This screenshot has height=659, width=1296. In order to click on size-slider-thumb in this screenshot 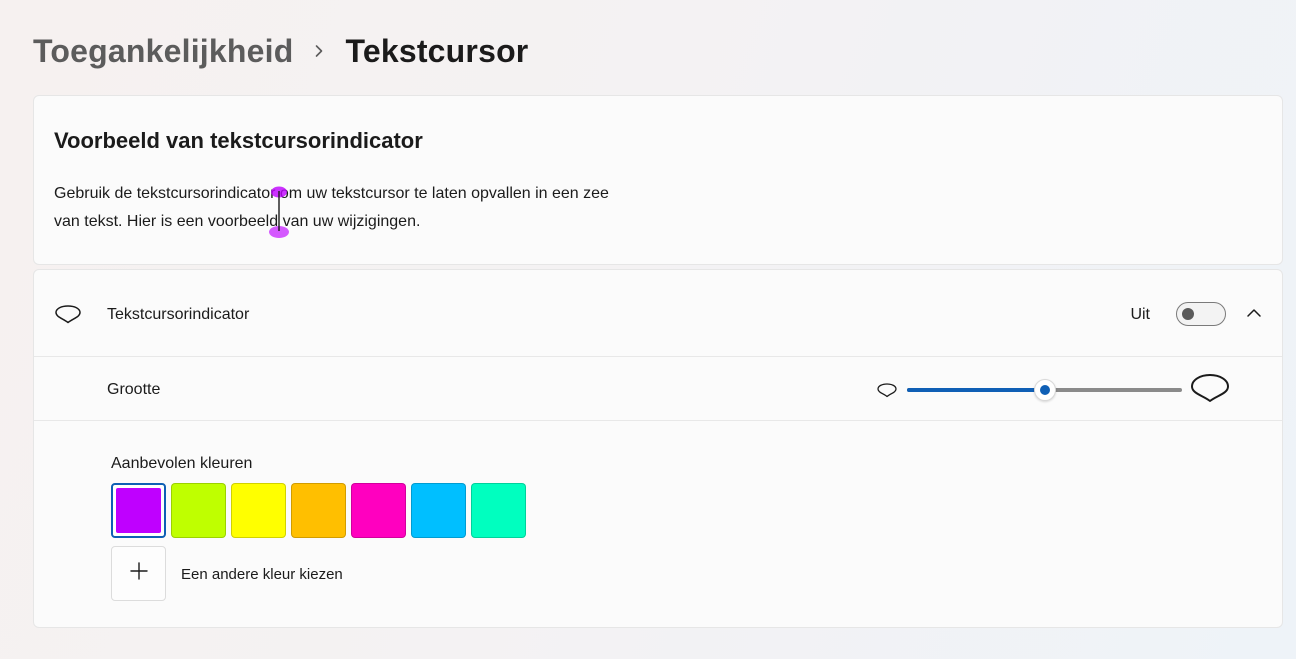, I will do `click(1044, 390)`.